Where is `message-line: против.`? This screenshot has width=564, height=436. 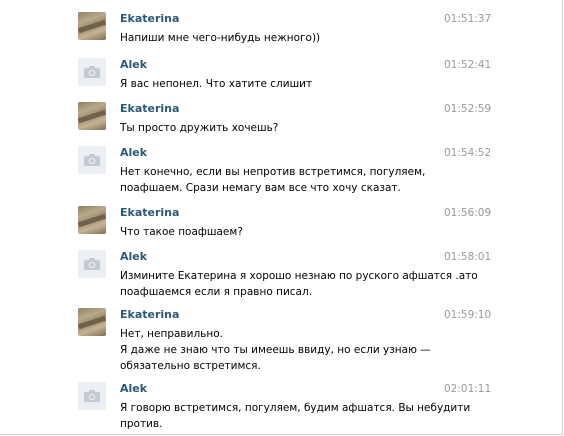 message-line: против. is located at coordinates (141, 424).